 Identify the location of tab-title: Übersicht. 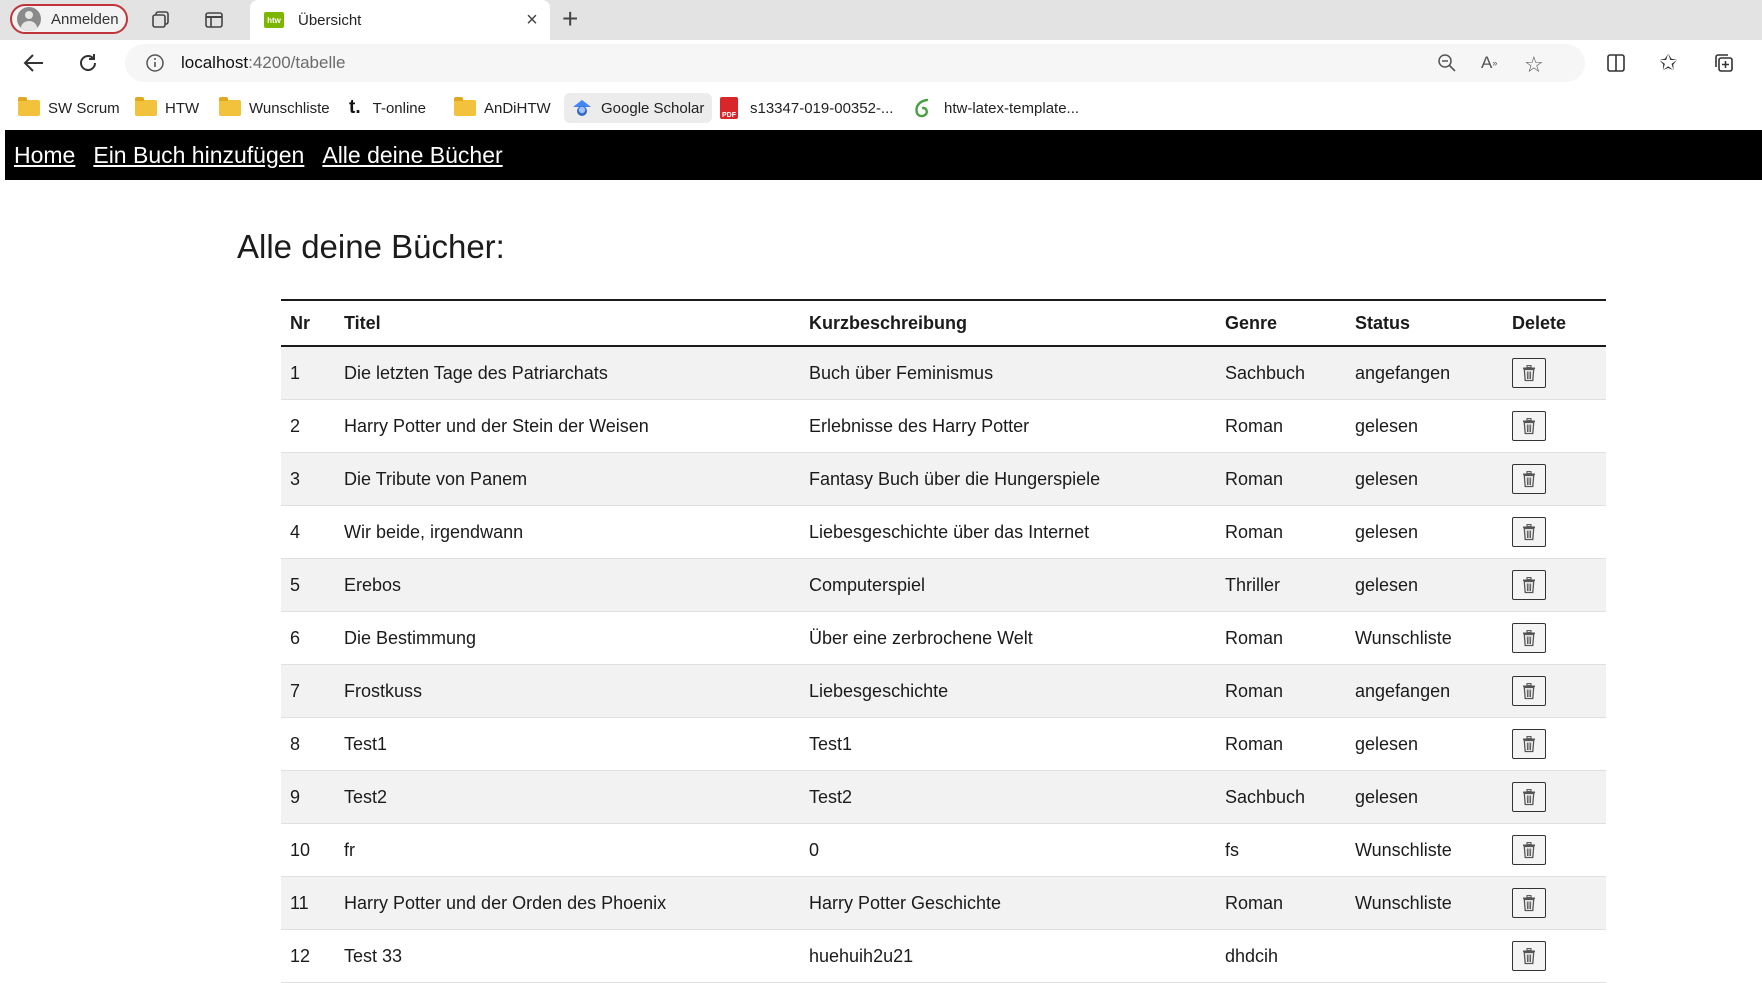
(406, 20).